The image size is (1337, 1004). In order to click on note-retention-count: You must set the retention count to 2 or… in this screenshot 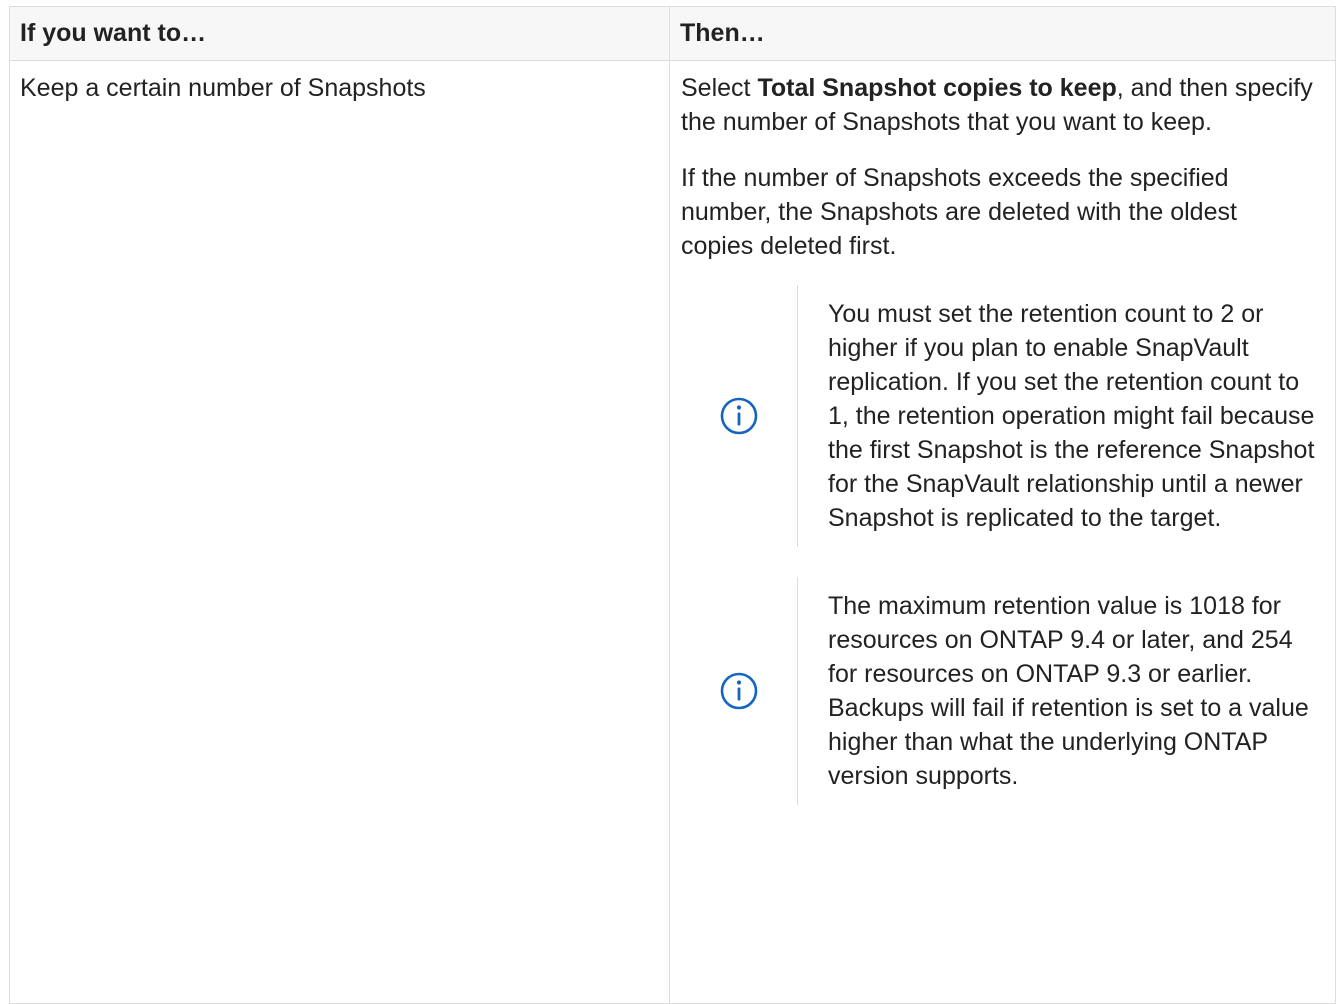, I will do `click(998, 416)`.